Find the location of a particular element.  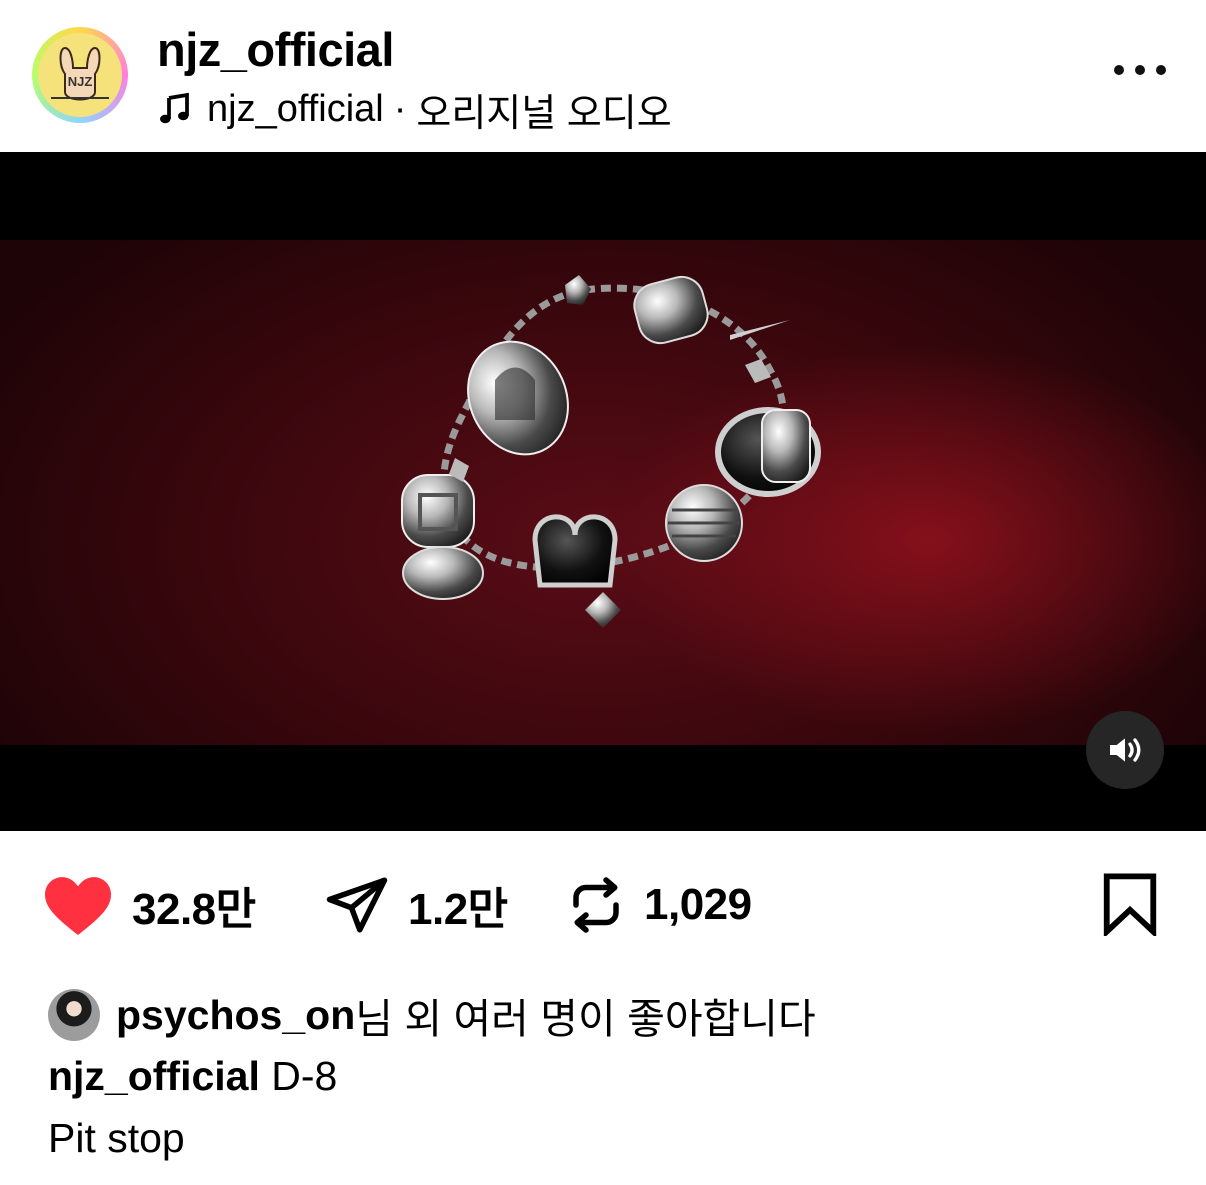

mute-button is located at coordinates (1125, 750).